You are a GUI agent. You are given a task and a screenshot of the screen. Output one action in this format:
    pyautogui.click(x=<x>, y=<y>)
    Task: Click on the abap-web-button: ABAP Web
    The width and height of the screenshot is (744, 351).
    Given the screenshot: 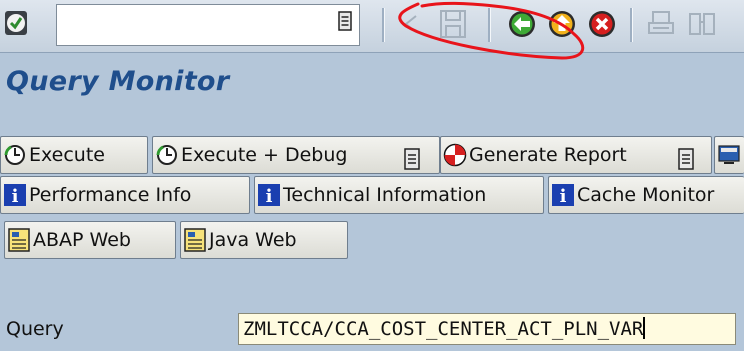 What is the action you would take?
    pyautogui.click(x=90, y=240)
    